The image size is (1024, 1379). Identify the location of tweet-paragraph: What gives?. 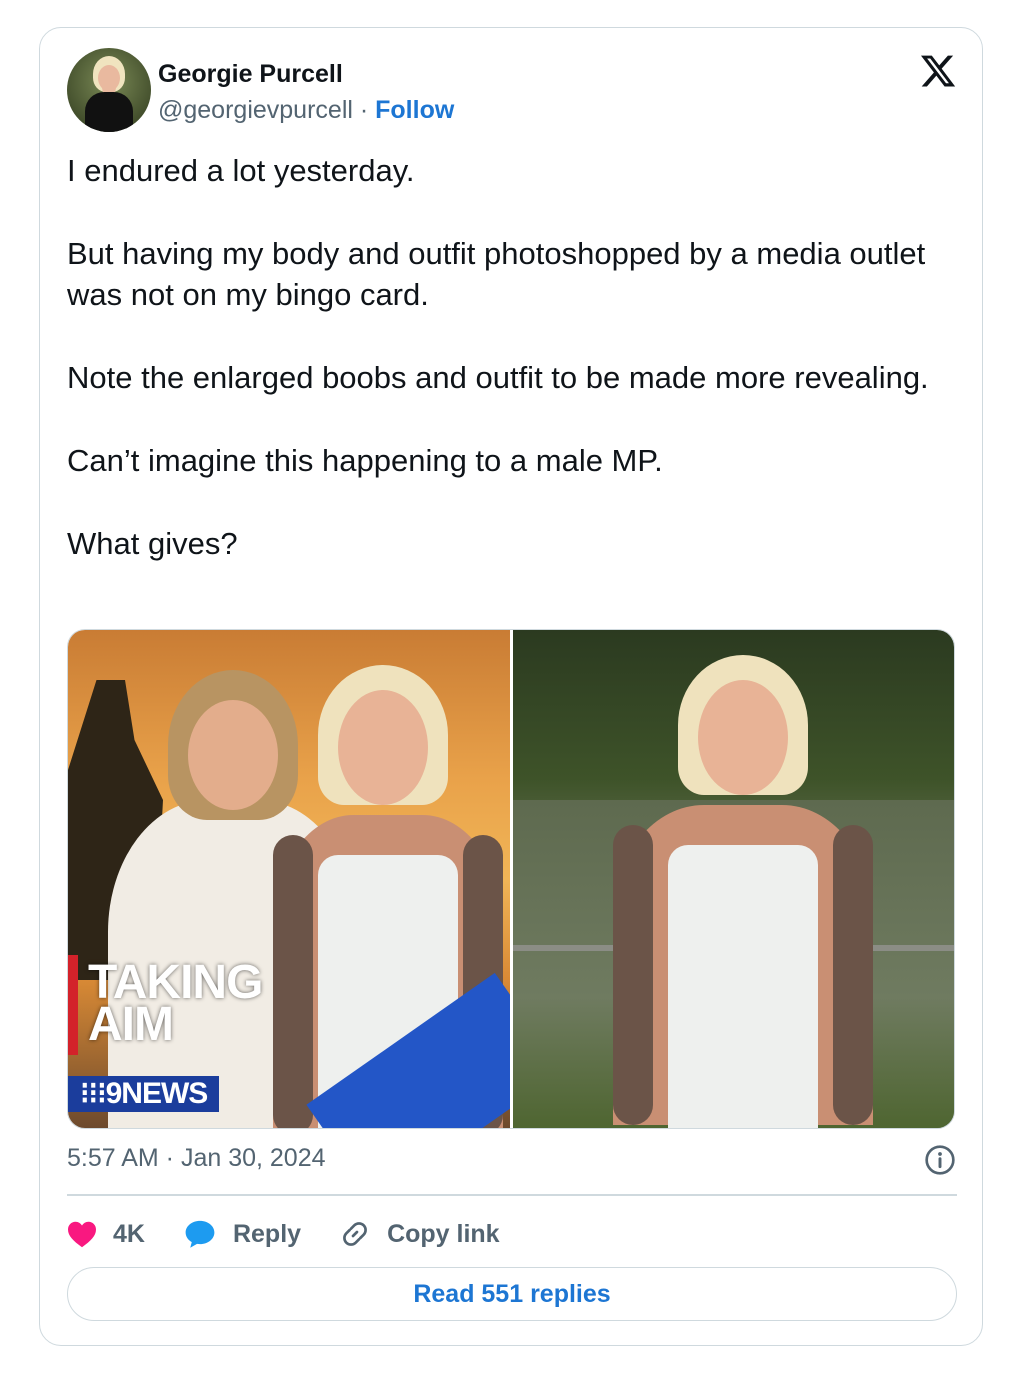
(152, 543).